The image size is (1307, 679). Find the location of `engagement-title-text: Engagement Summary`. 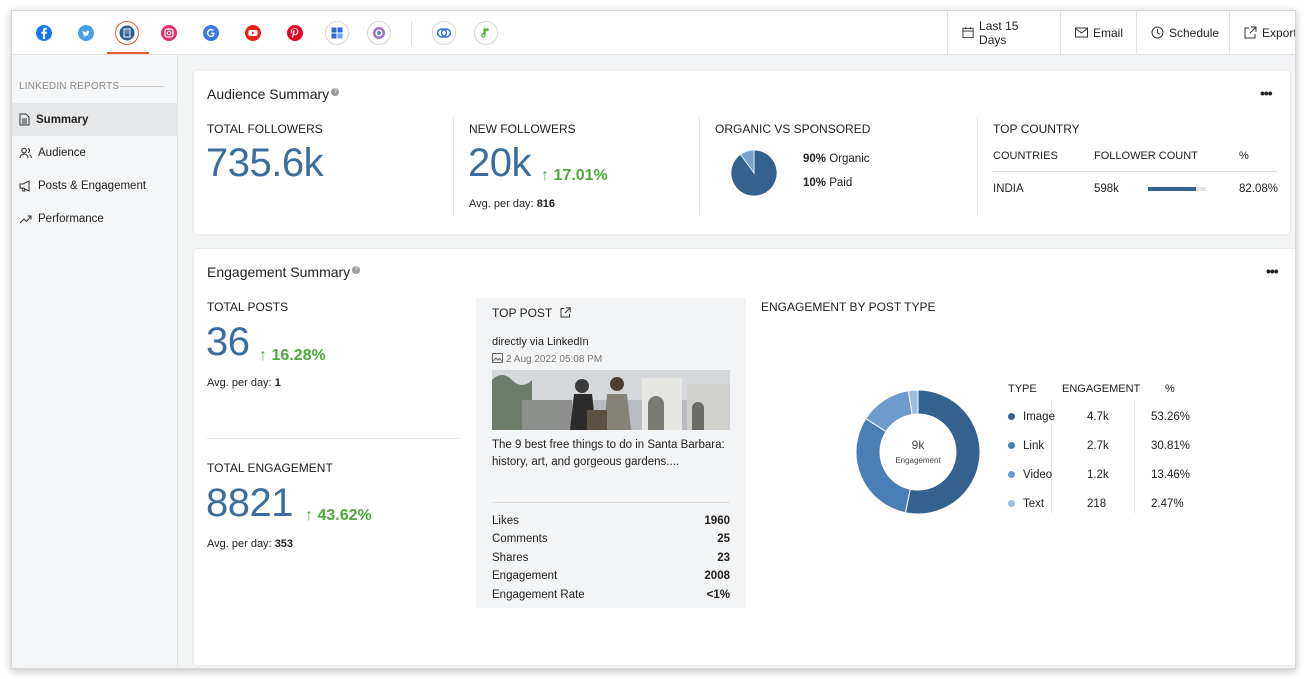

engagement-title-text: Engagement Summary is located at coordinates (279, 272).